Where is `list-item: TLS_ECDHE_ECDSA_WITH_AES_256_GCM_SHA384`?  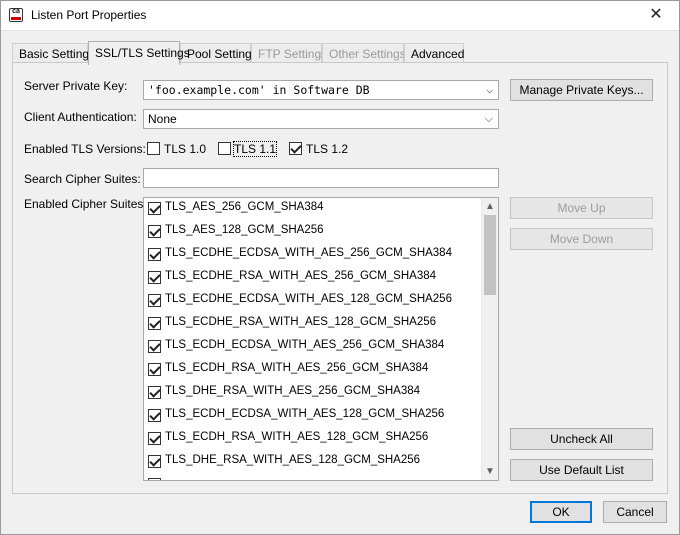
list-item: TLS_ECDHE_ECDSA_WITH_AES_256_GCM_SHA384 is located at coordinates (313, 255).